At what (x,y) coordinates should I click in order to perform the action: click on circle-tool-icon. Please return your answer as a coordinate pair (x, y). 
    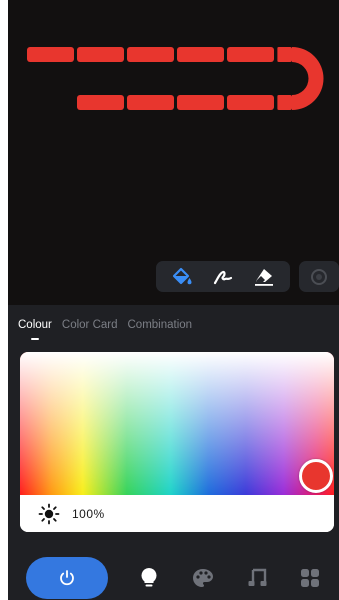
    Looking at the image, I should click on (319, 276).